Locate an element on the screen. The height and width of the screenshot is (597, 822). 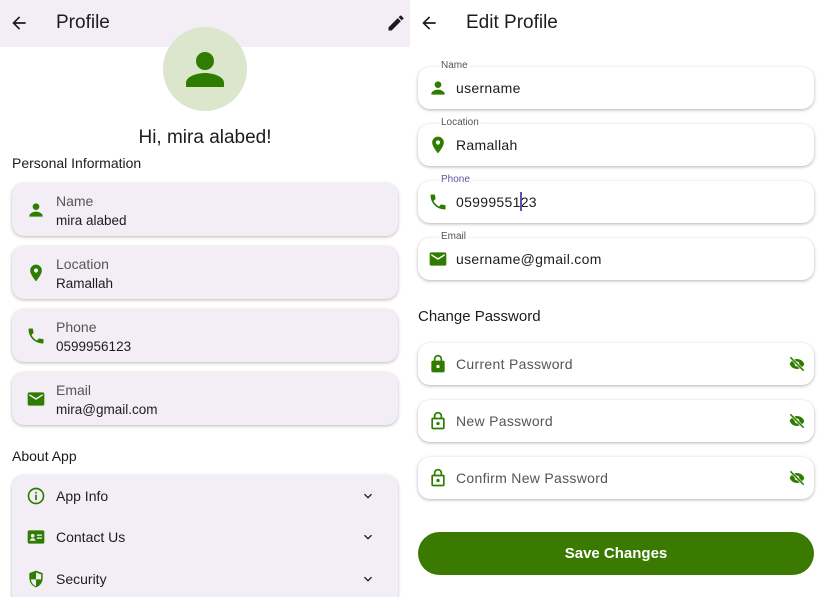
current-password-field: Current Password is located at coordinates (616, 364).